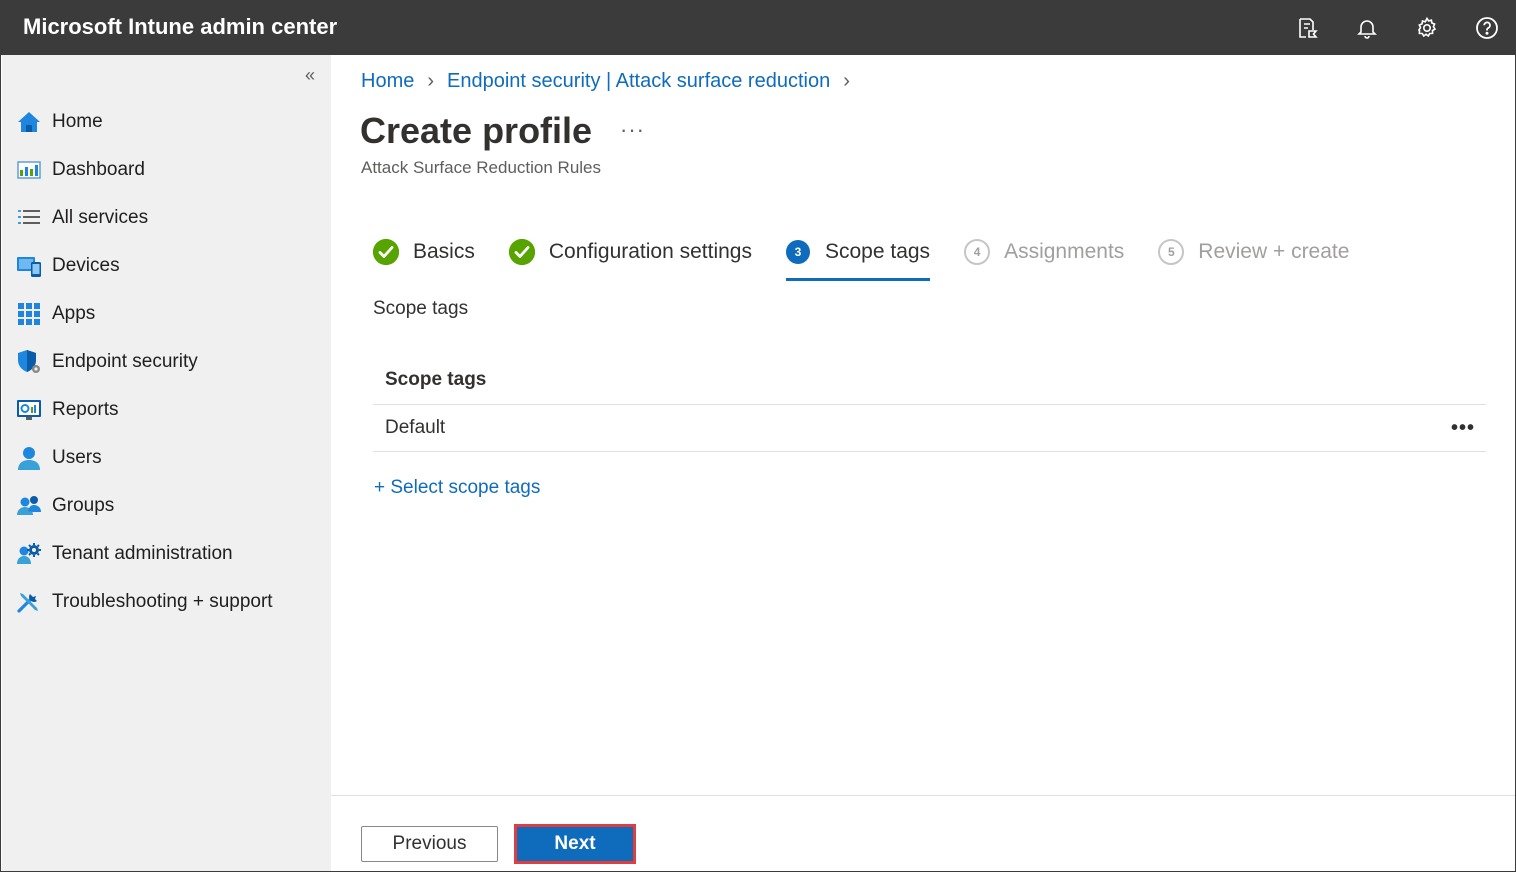 Image resolution: width=1516 pixels, height=872 pixels. I want to click on scope-tags-table: Scope tags Default •••, so click(929, 403).